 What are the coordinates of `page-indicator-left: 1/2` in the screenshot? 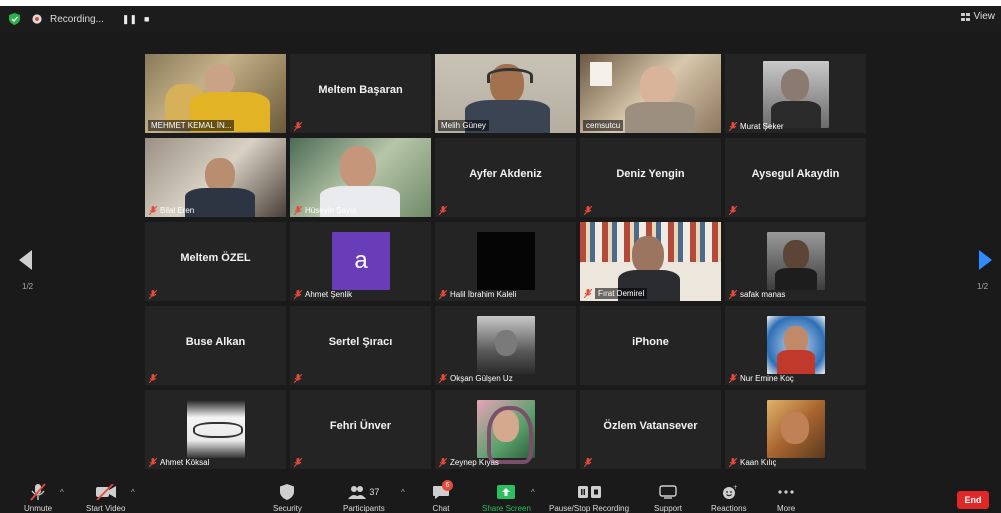 It's located at (28, 286).